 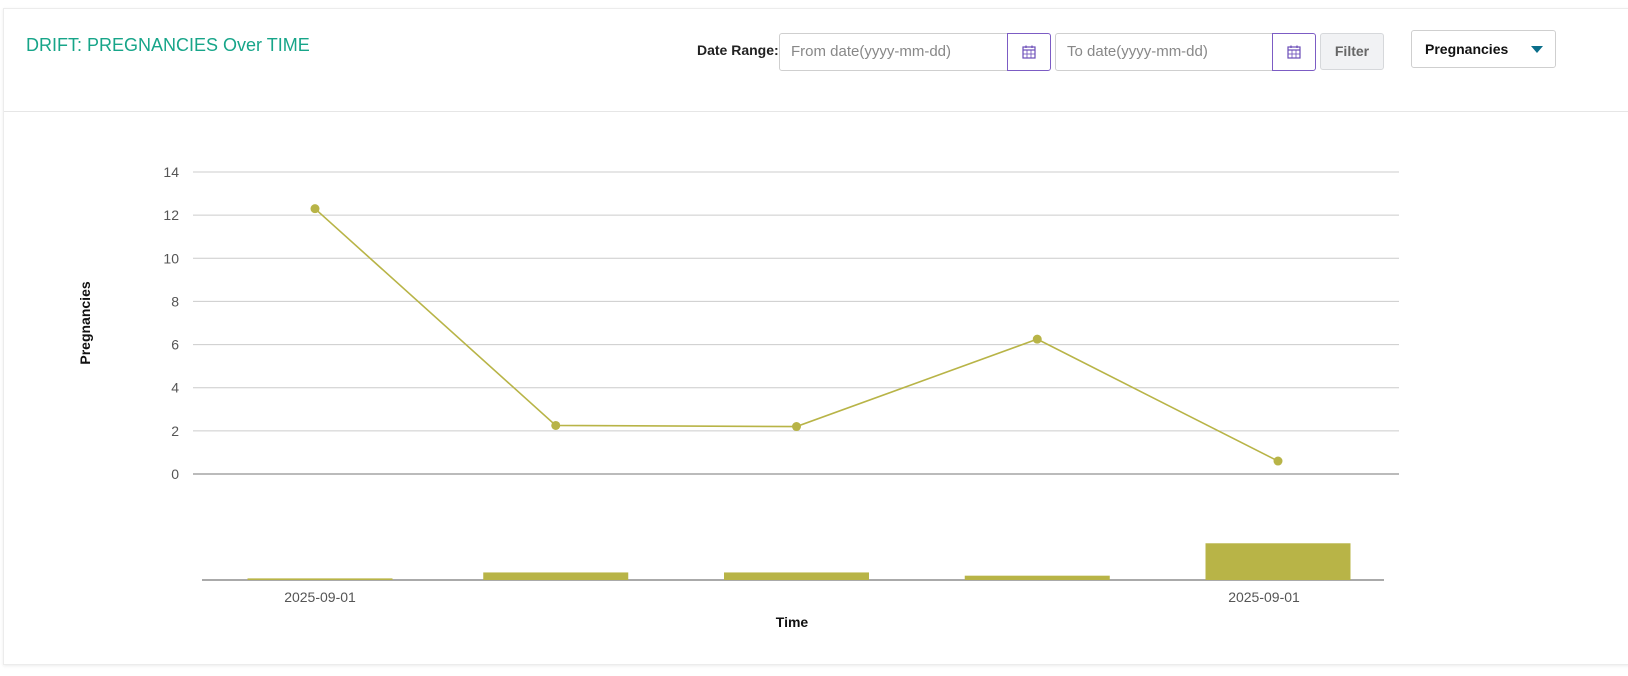 I want to click on filter-button: Filter, so click(x=1352, y=51).